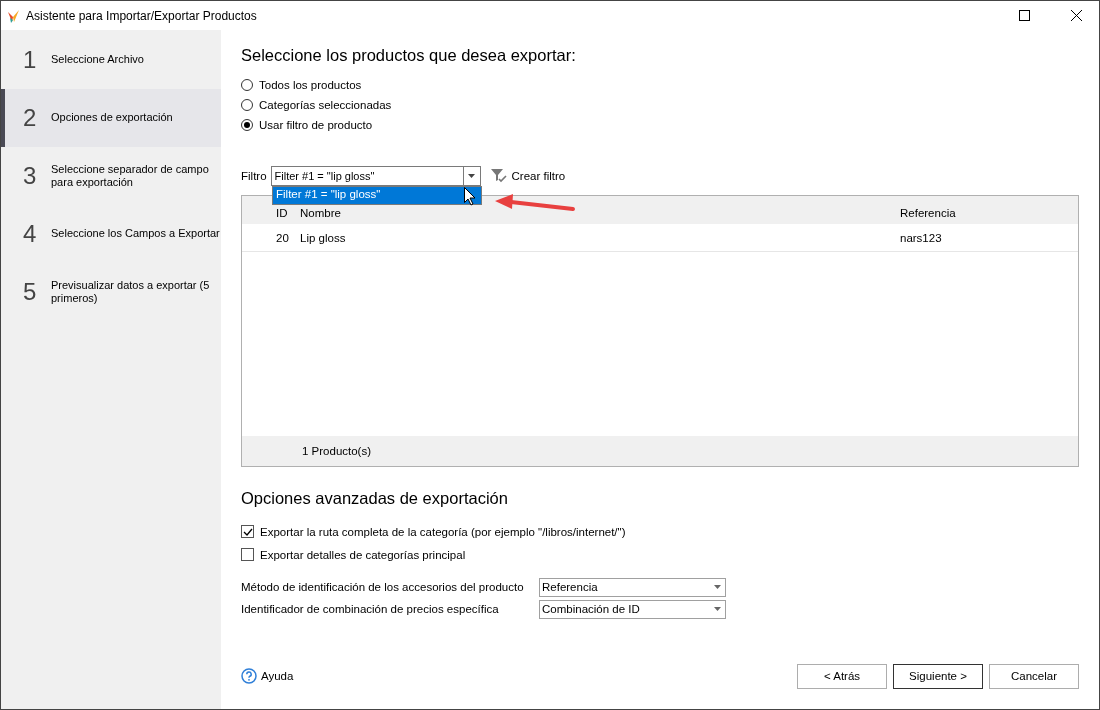  Describe the element at coordinates (30, 60) in the screenshot. I see `step-number: 1` at that location.